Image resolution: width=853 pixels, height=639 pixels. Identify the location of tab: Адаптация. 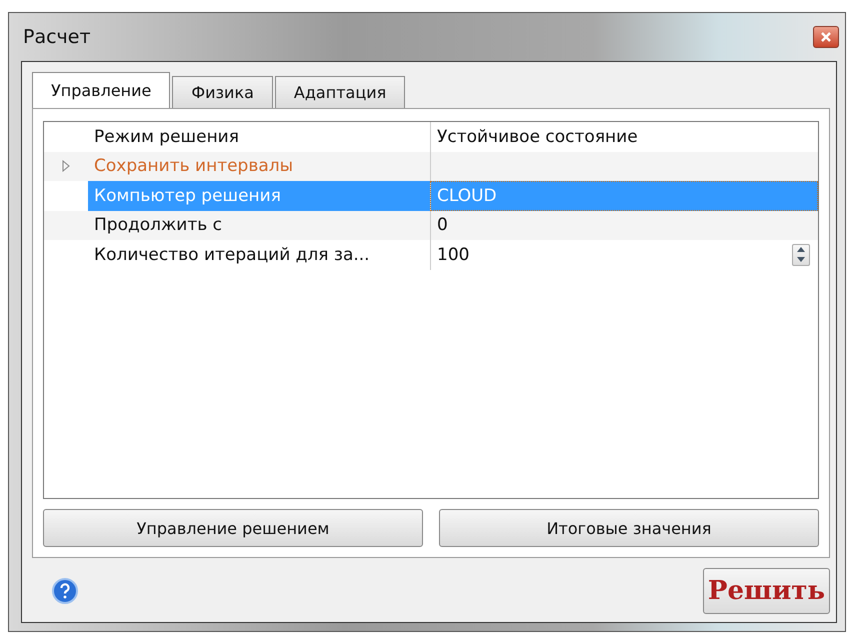
(340, 92).